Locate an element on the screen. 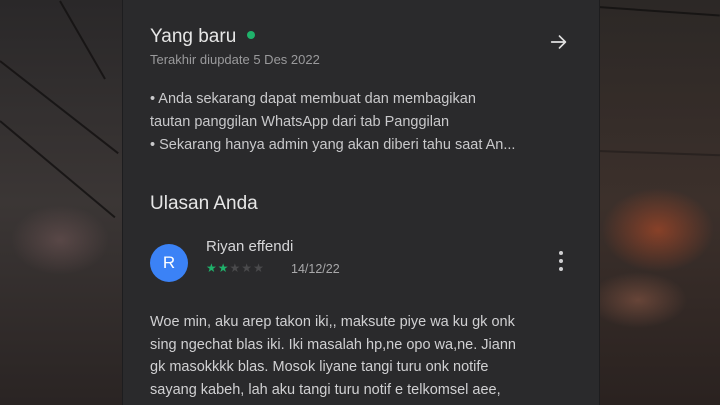  star-rating: ★ ★ ★ ★ ★ is located at coordinates (235, 268).